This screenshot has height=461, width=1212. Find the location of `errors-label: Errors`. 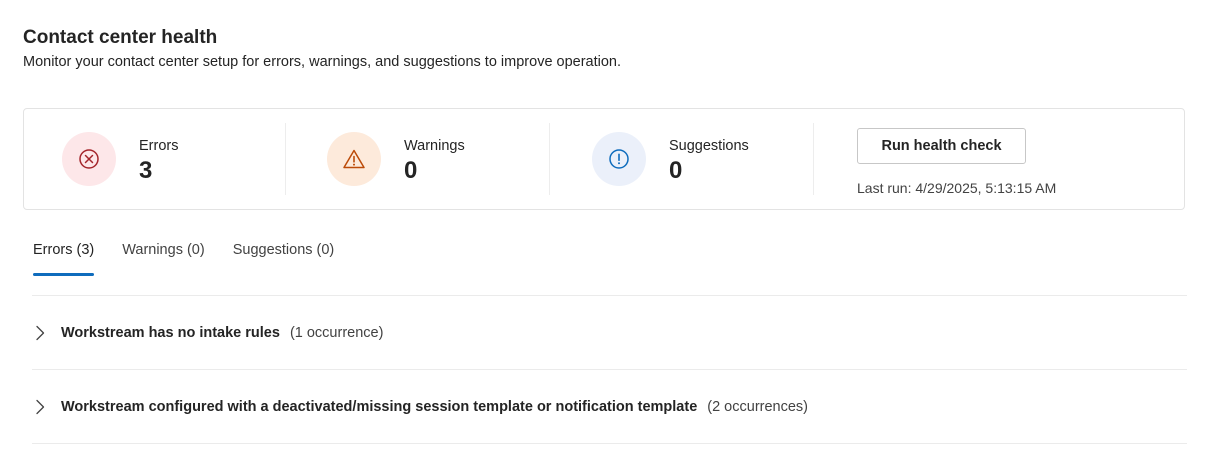

errors-label: Errors is located at coordinates (159, 145).